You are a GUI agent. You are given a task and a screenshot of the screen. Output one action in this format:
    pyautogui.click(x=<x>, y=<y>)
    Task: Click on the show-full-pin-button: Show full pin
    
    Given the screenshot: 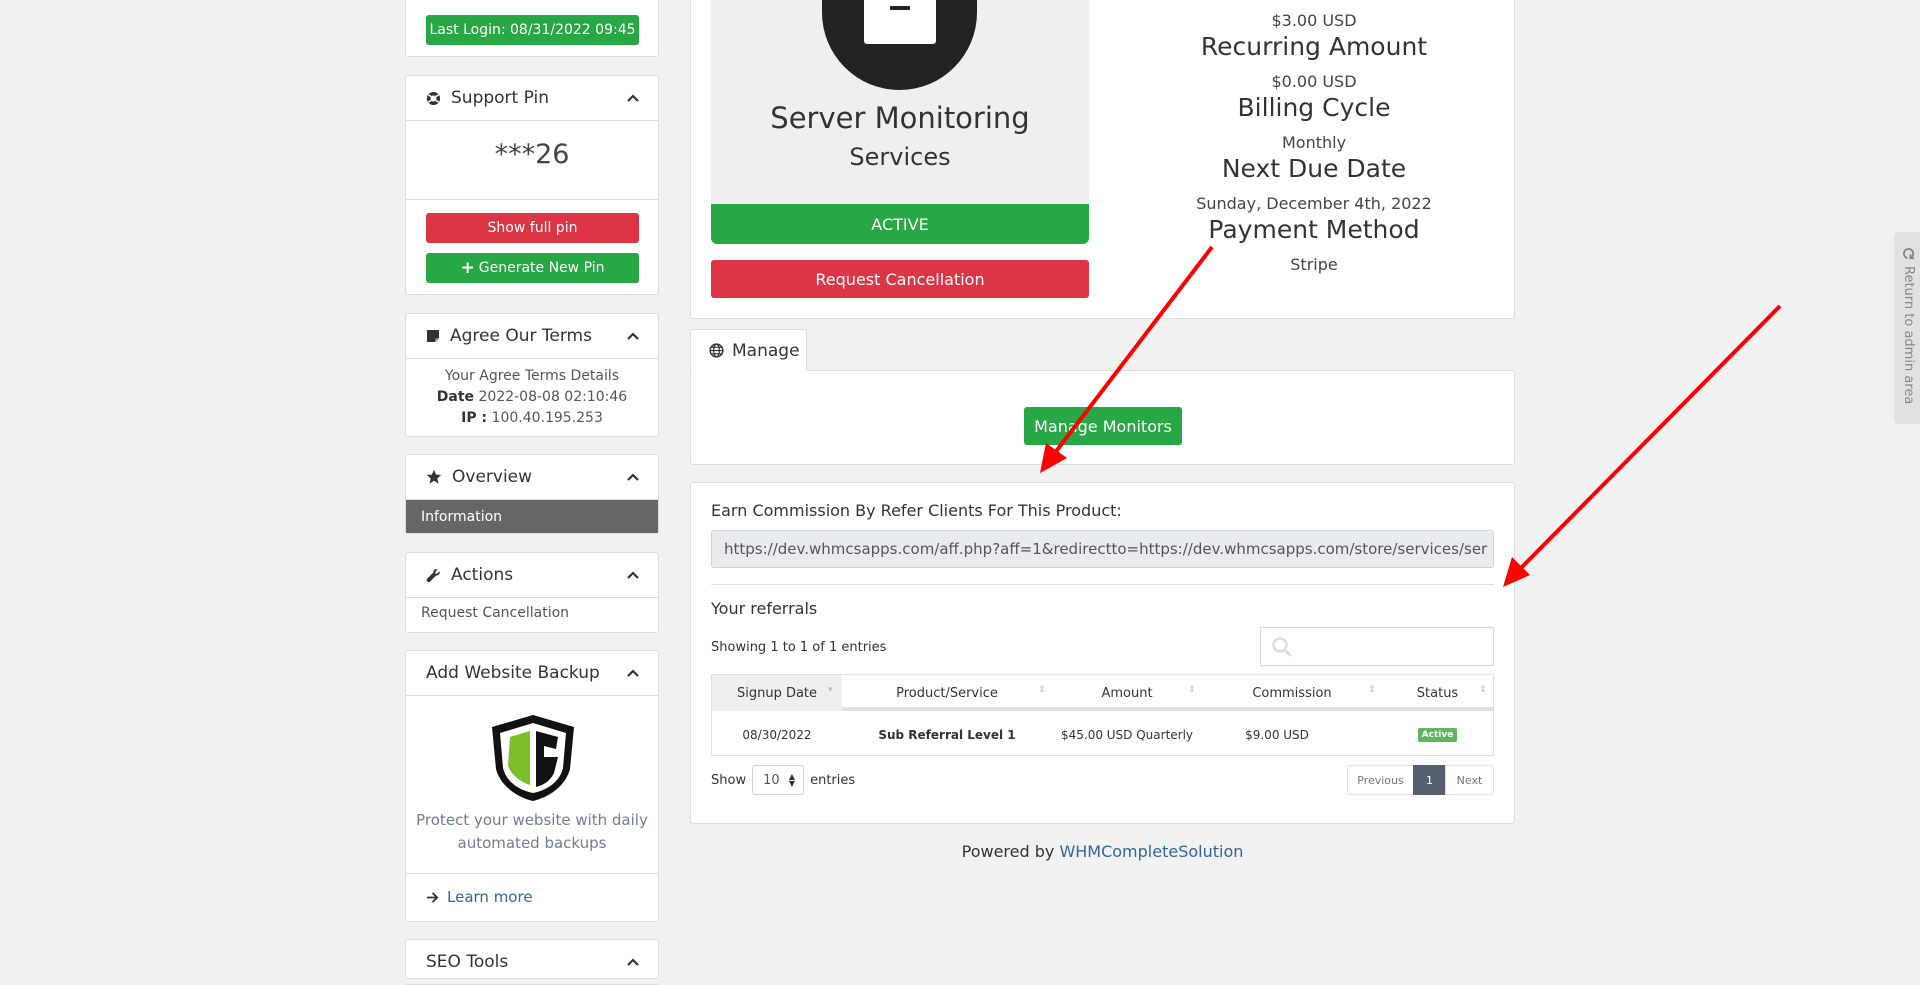 What is the action you would take?
    pyautogui.click(x=532, y=228)
    